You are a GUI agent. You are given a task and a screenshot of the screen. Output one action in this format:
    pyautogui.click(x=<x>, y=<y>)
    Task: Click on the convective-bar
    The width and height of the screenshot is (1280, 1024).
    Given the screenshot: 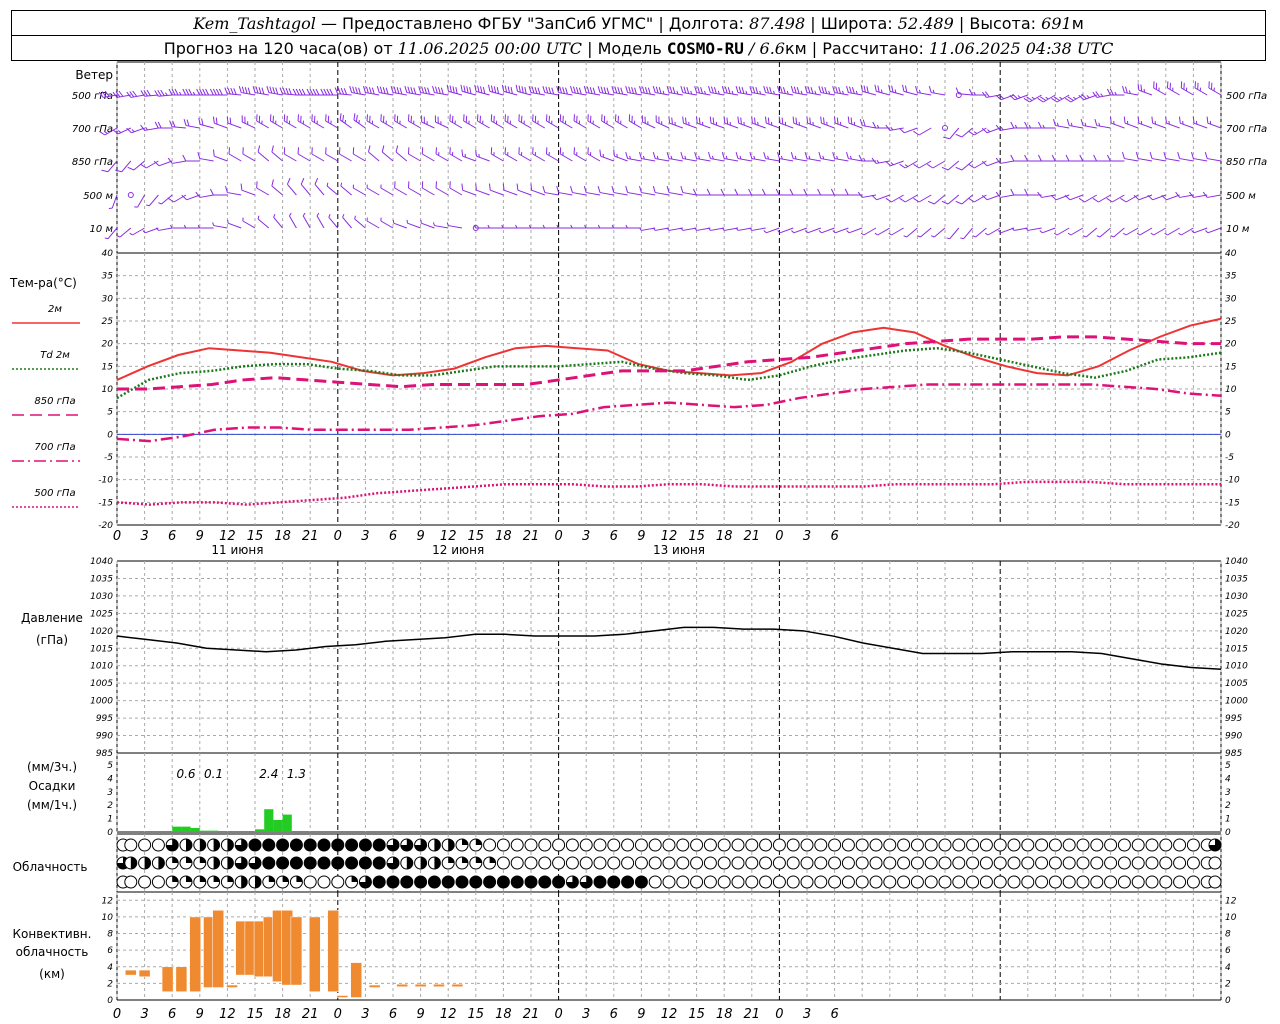 What is the action you would take?
    pyautogui.click(x=315, y=954)
    